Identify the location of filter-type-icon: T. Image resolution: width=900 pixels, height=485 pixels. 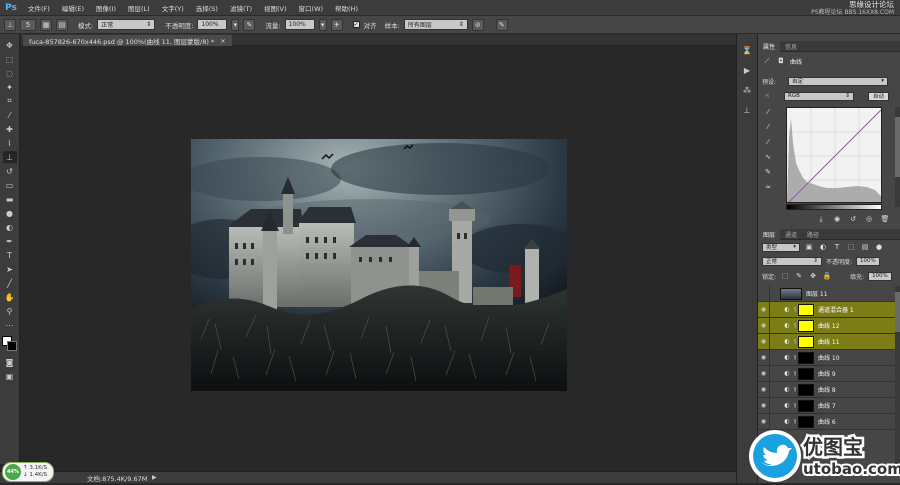
(837, 247).